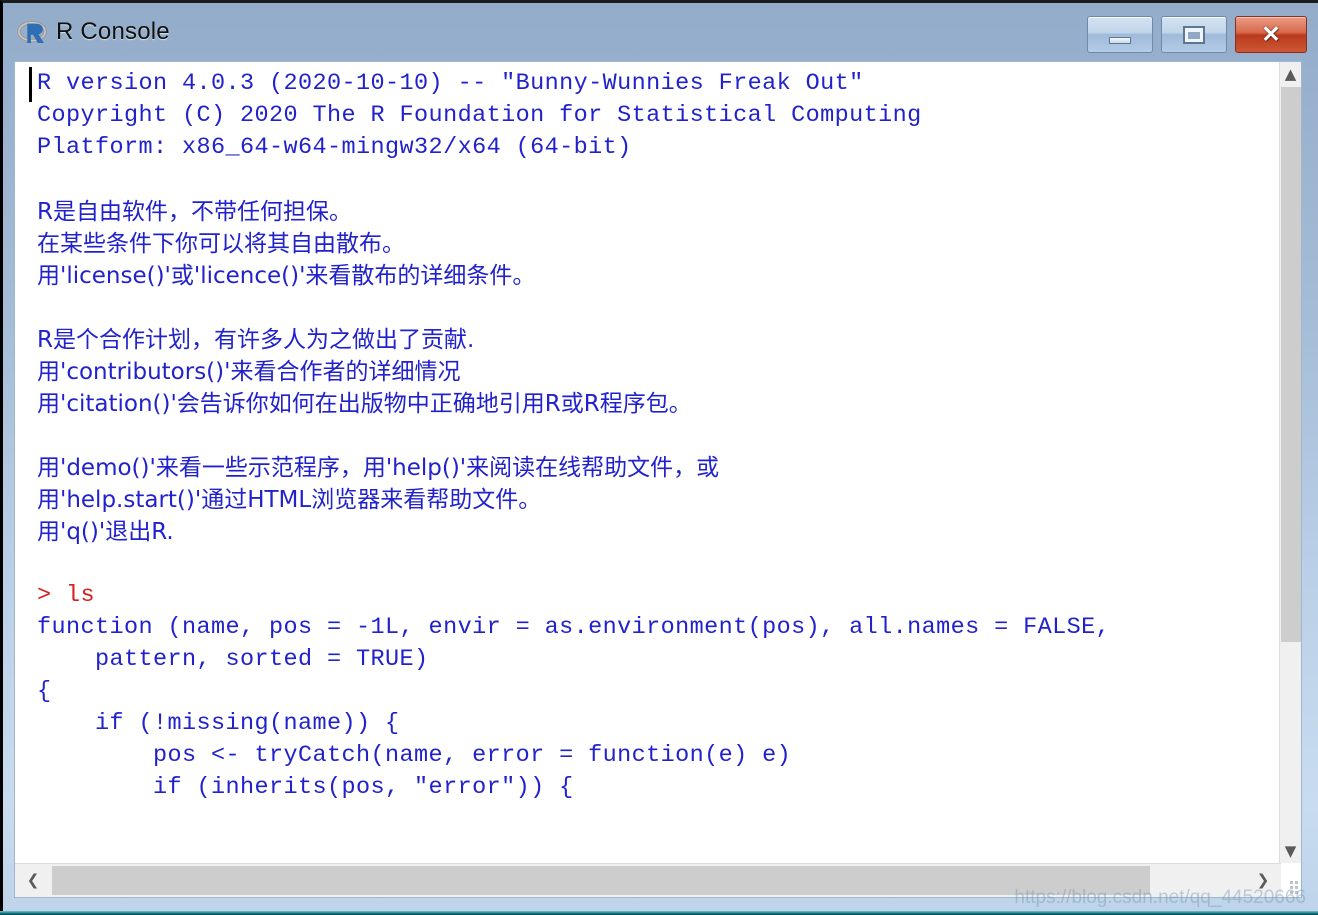 The image size is (1318, 915). Describe the element at coordinates (1120, 34) in the screenshot. I see `minimize-button` at that location.